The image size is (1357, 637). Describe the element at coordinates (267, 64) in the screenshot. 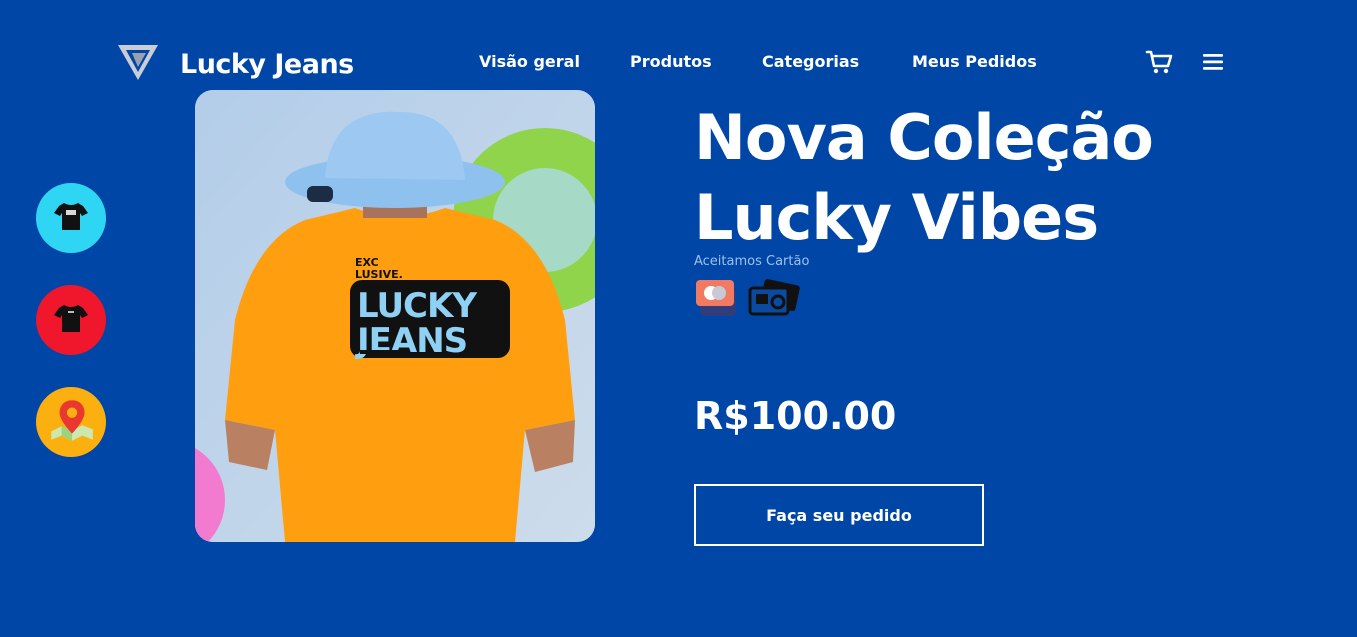

I see `brand-name: Lucky Jeans` at that location.